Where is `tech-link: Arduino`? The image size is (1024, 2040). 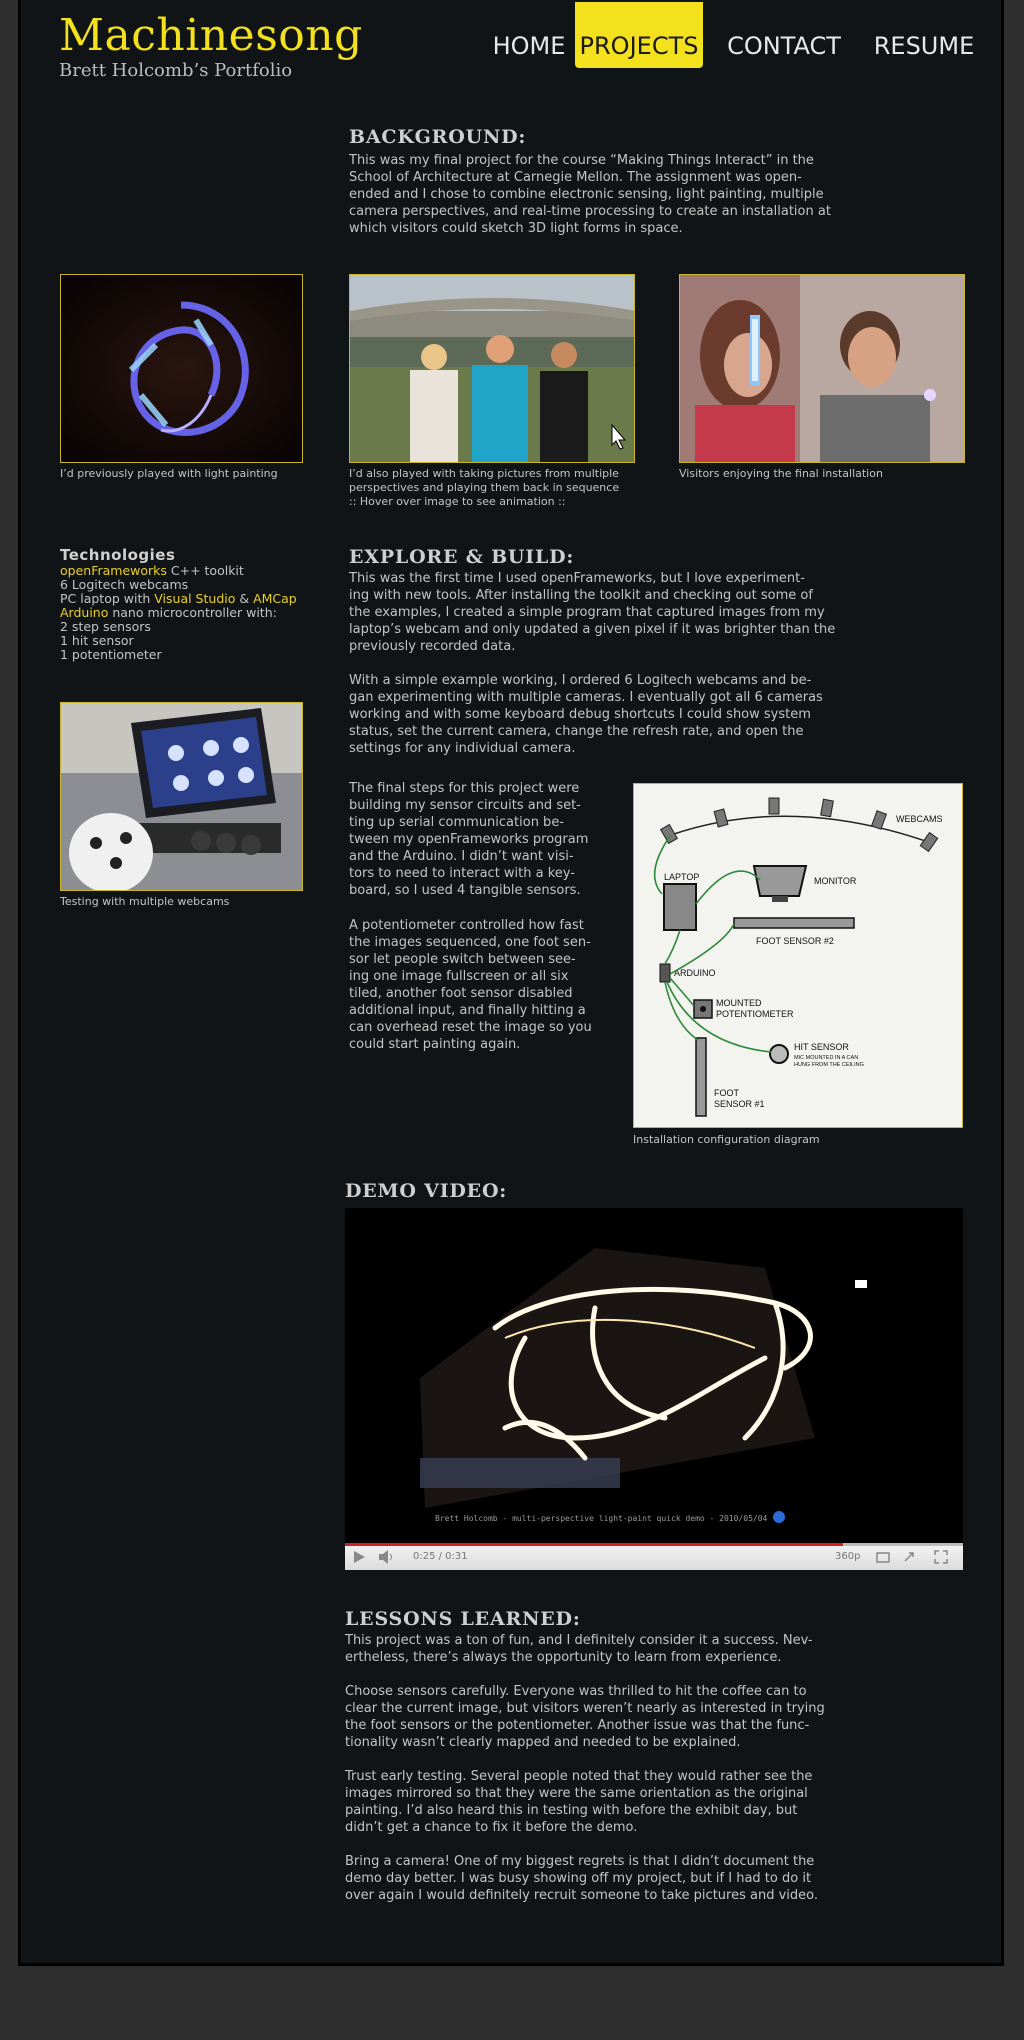
tech-link: Arduino is located at coordinates (84, 612).